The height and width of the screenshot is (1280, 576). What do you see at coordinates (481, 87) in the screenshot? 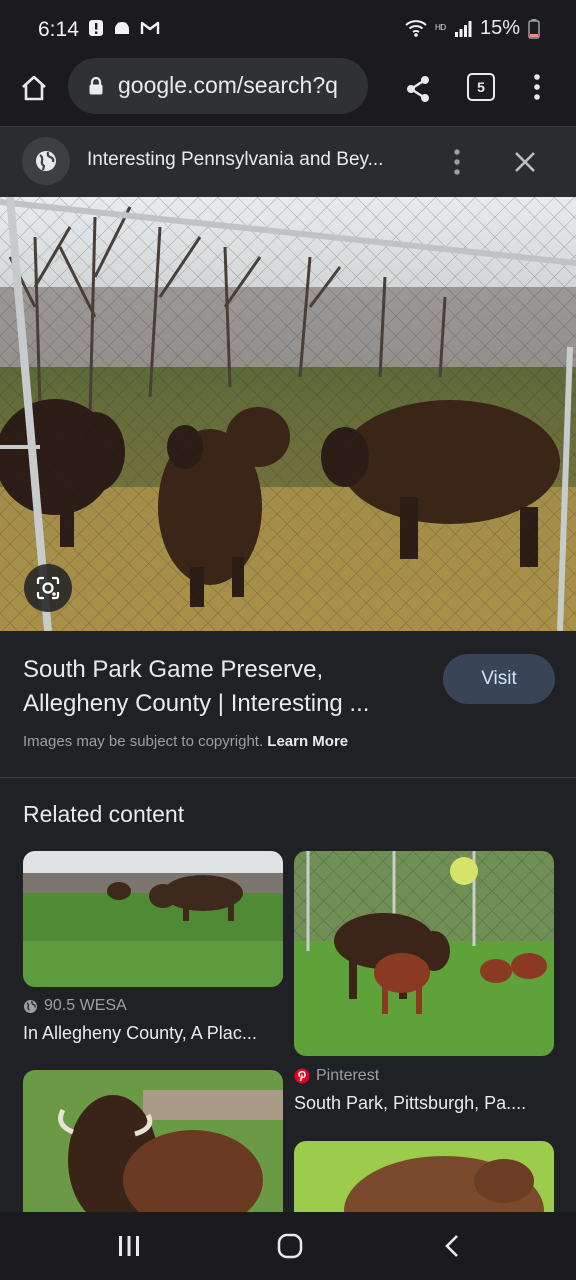
I see `tab-switcher-button: 5` at bounding box center [481, 87].